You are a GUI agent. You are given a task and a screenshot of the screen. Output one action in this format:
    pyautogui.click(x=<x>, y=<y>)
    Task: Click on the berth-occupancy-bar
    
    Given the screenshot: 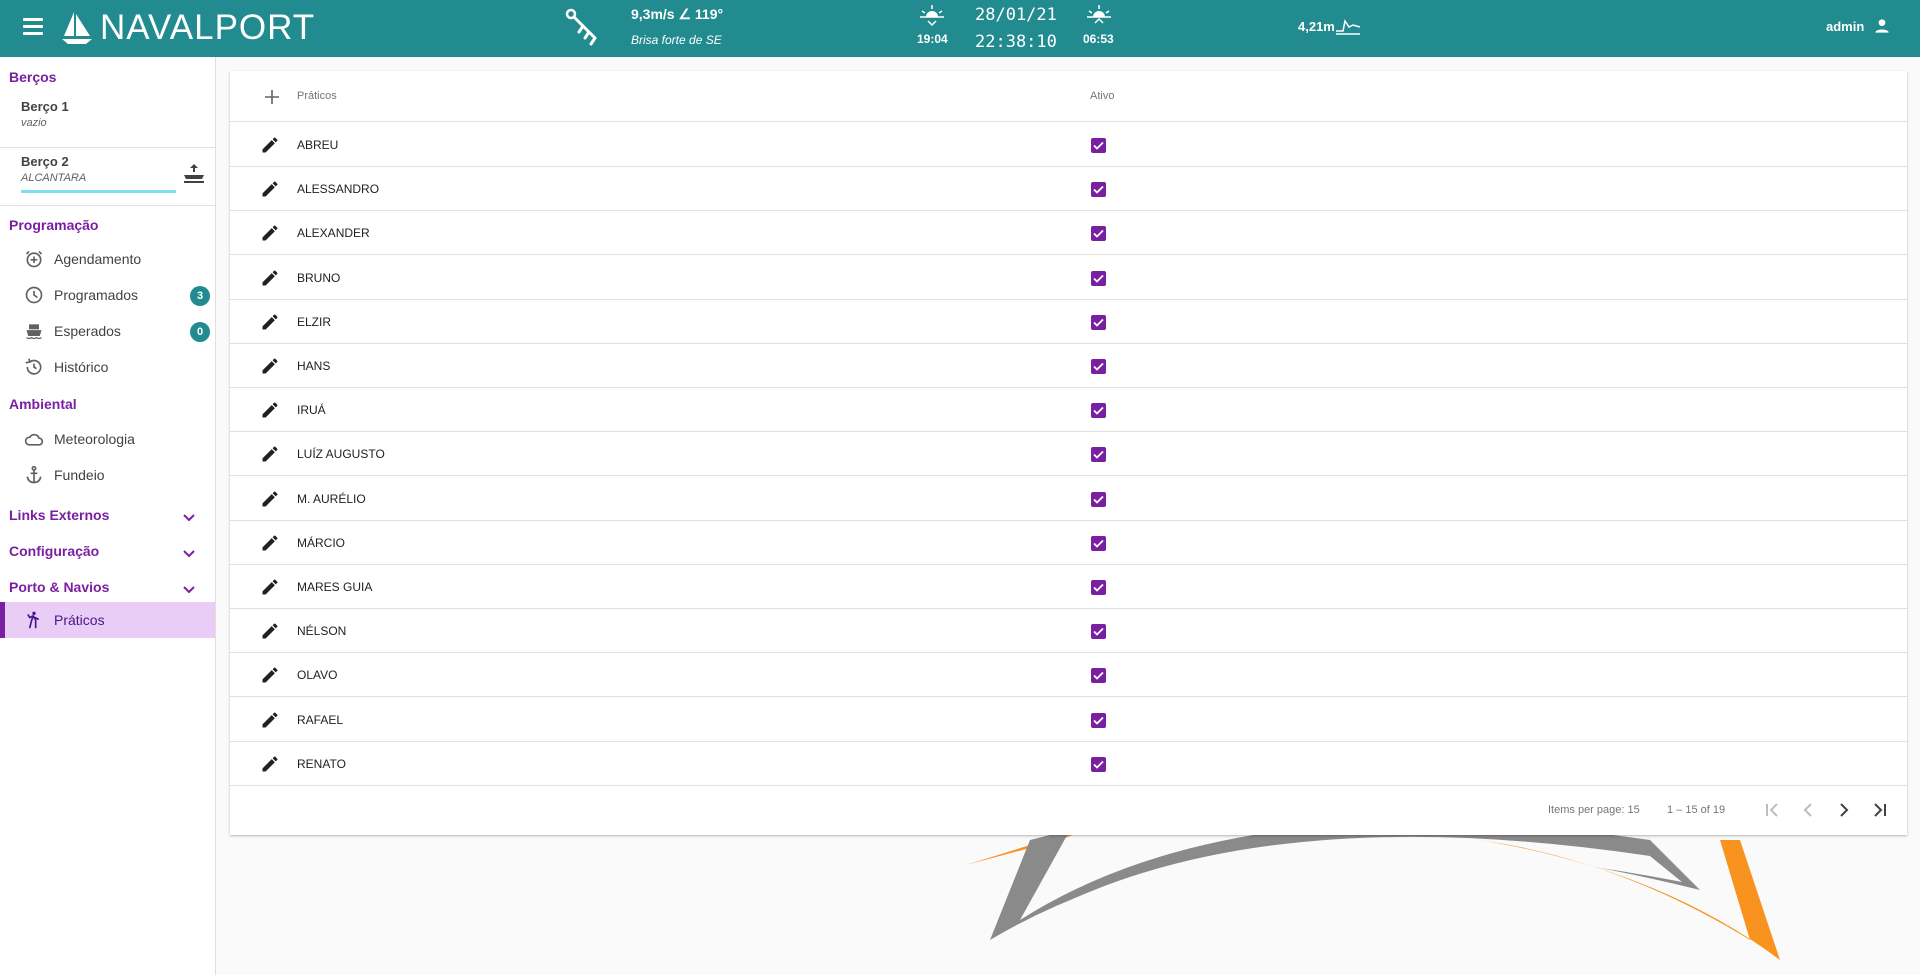 What is the action you would take?
    pyautogui.click(x=98, y=191)
    